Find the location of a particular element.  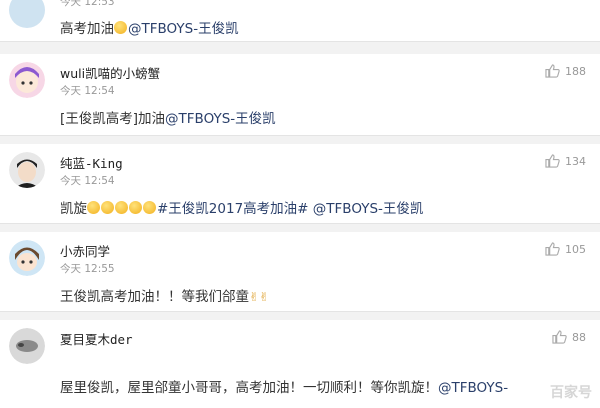

username: 纯蓝-King is located at coordinates (91, 162).